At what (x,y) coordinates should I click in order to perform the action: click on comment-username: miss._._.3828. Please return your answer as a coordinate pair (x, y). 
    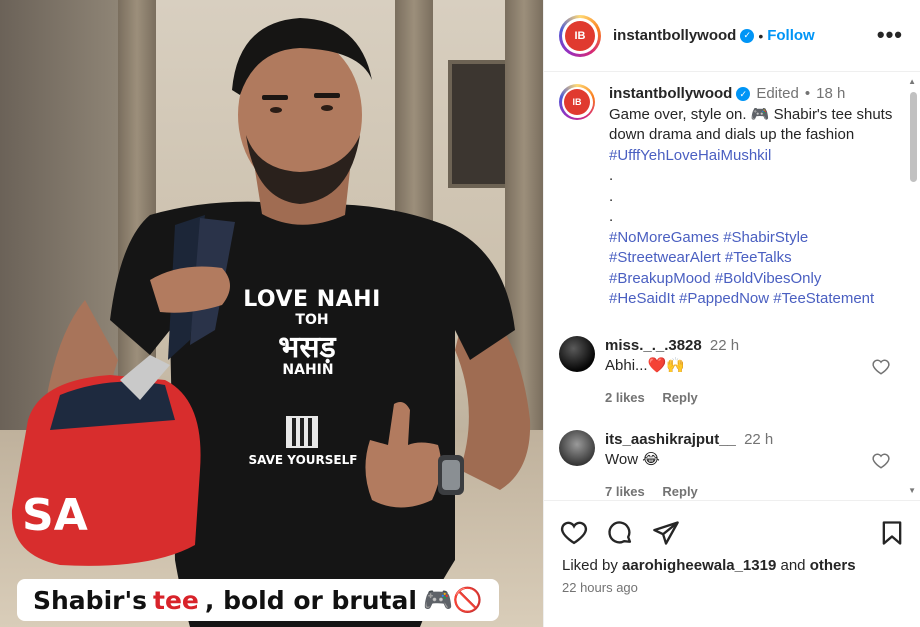
    Looking at the image, I should click on (653, 345).